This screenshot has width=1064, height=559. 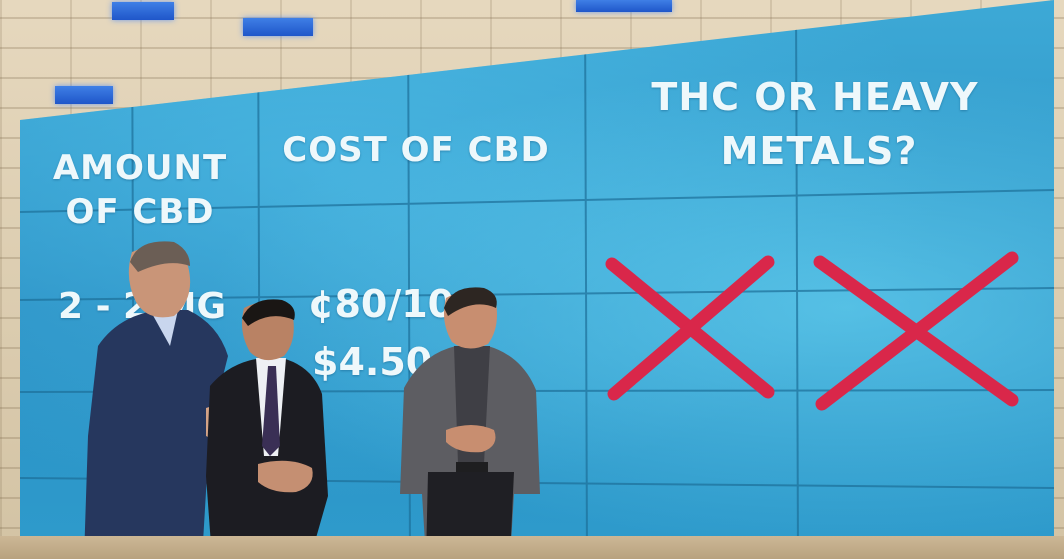 What do you see at coordinates (140, 168) in the screenshot?
I see `header-amount-line1: AMOUNT` at bounding box center [140, 168].